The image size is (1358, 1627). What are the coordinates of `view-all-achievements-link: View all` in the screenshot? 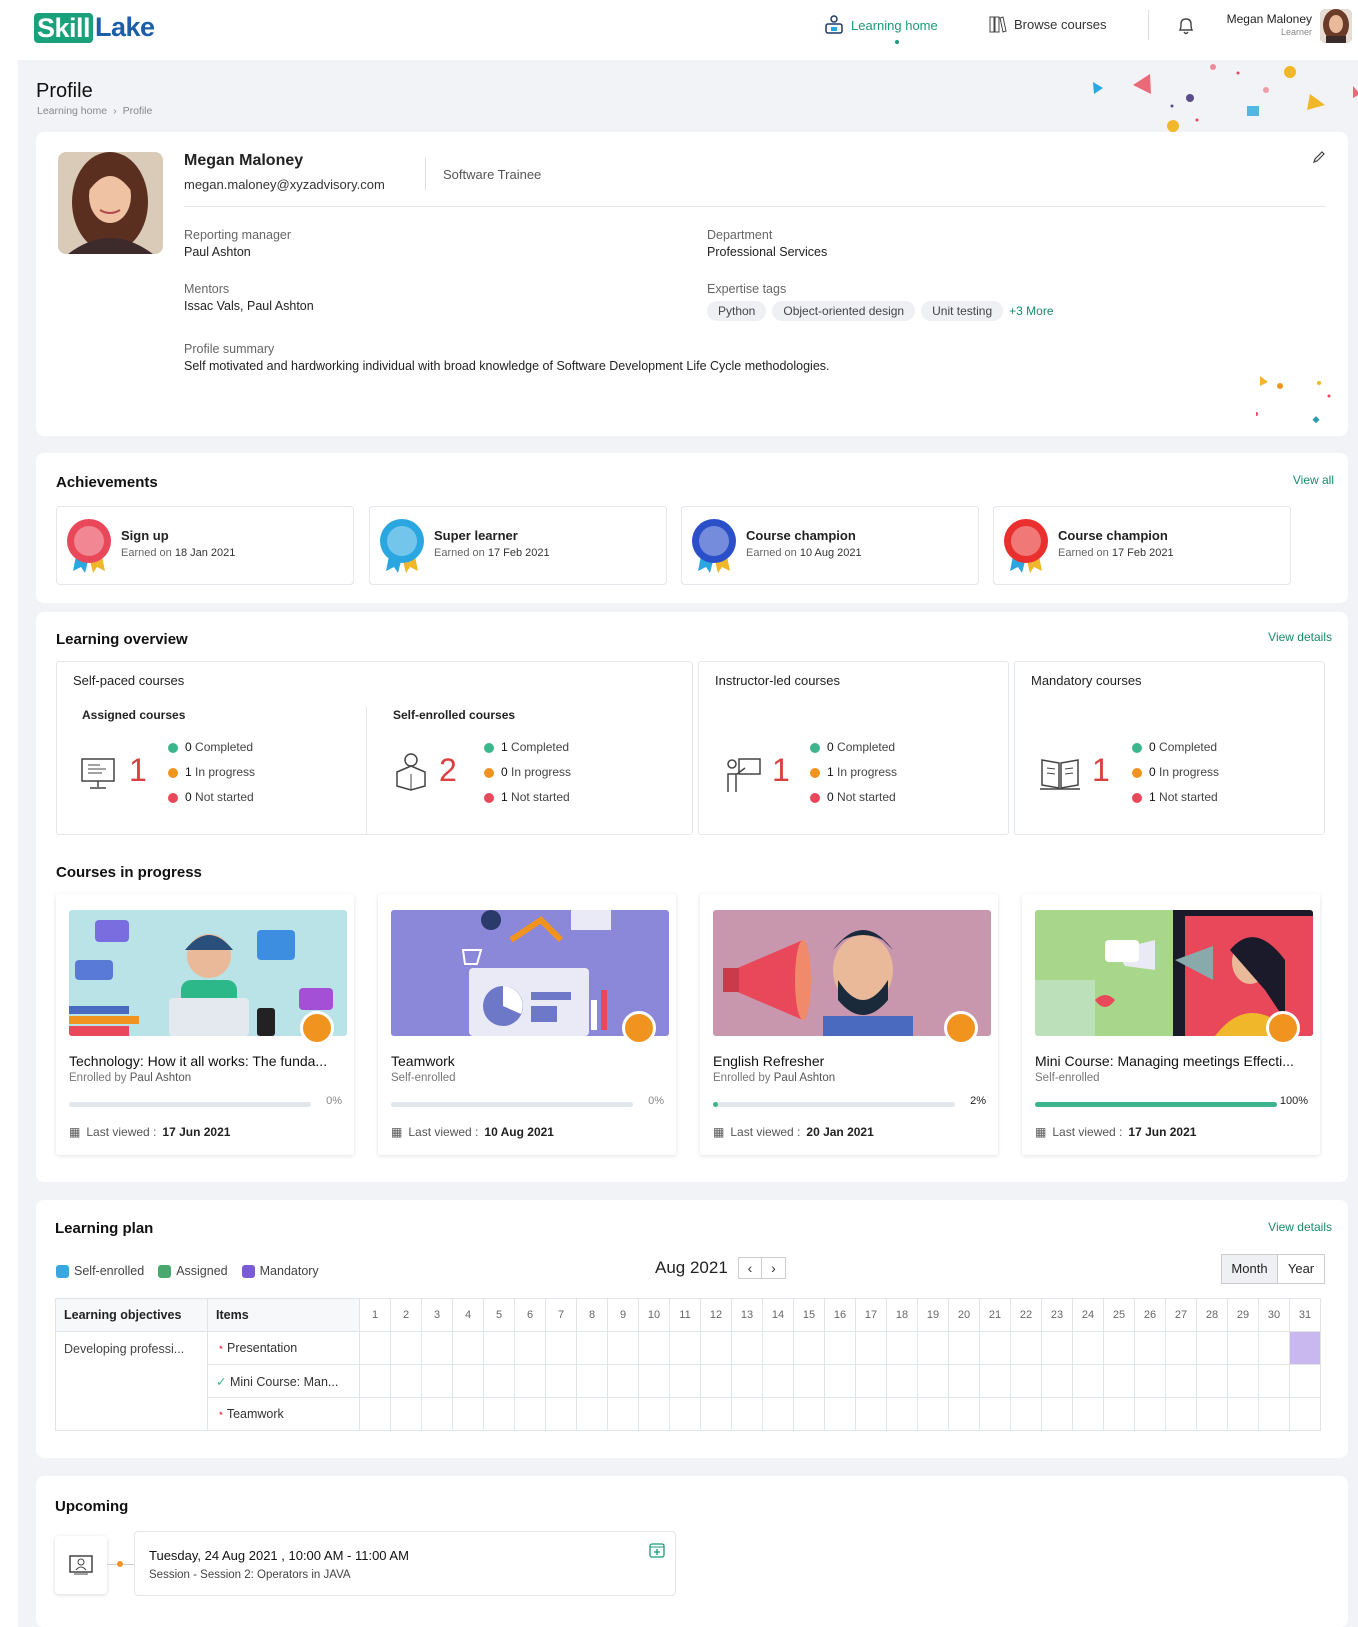 It's located at (1313, 480).